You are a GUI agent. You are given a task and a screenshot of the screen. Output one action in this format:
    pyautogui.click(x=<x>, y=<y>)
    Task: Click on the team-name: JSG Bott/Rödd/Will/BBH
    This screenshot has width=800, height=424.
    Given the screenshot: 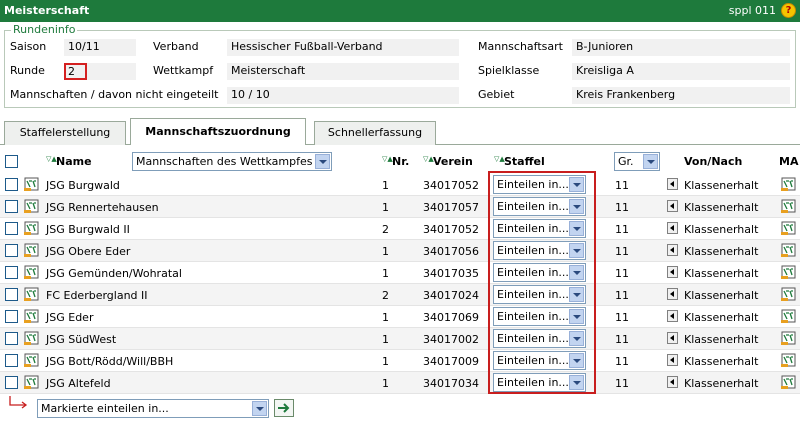 What is the action you would take?
    pyautogui.click(x=110, y=361)
    